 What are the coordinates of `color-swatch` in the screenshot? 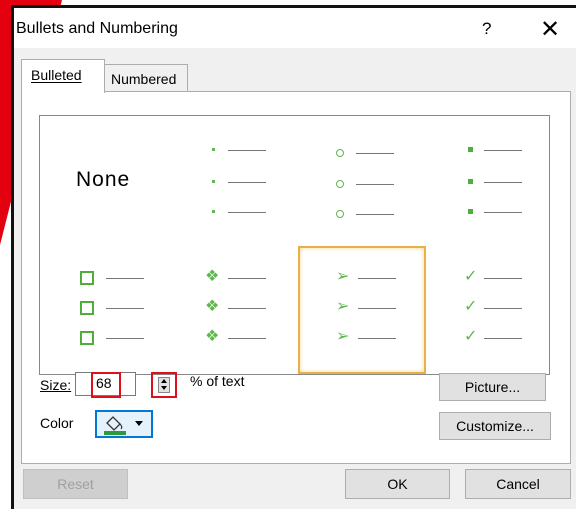 It's located at (115, 433).